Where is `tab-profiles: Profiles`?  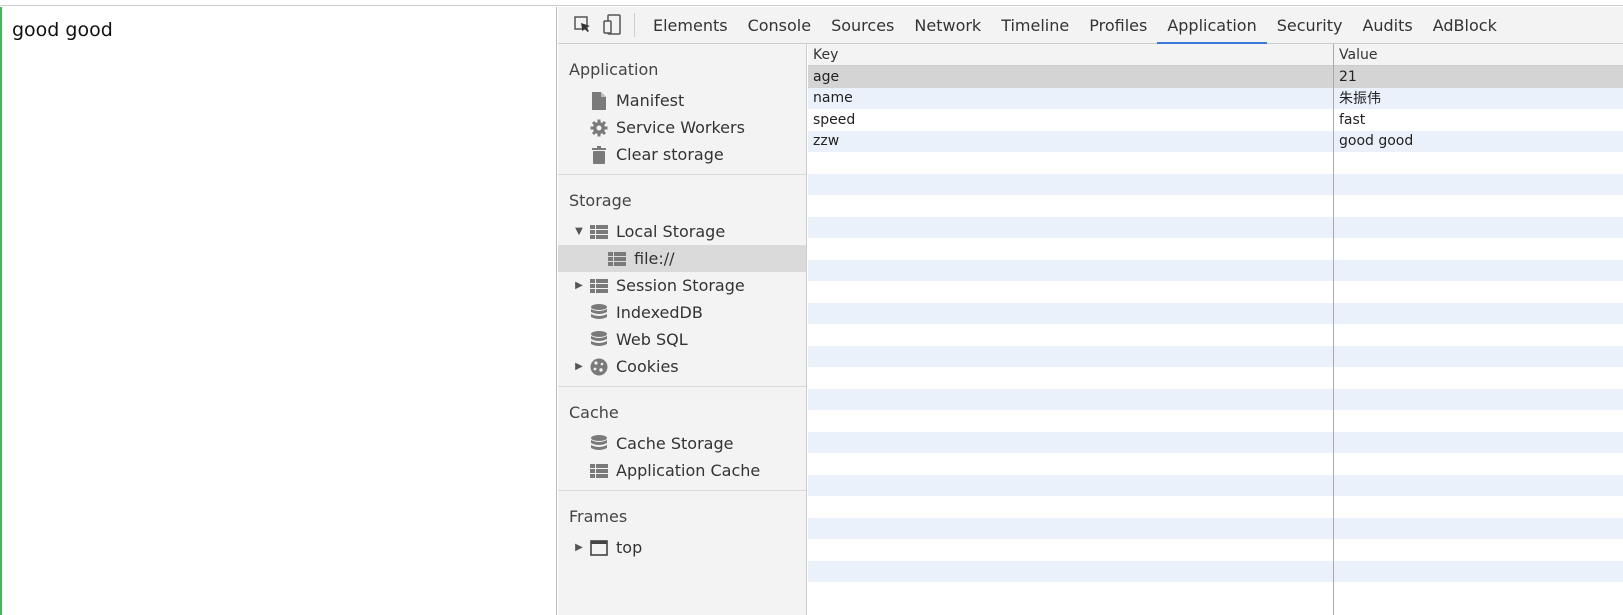 tab-profiles: Profiles is located at coordinates (1118, 25).